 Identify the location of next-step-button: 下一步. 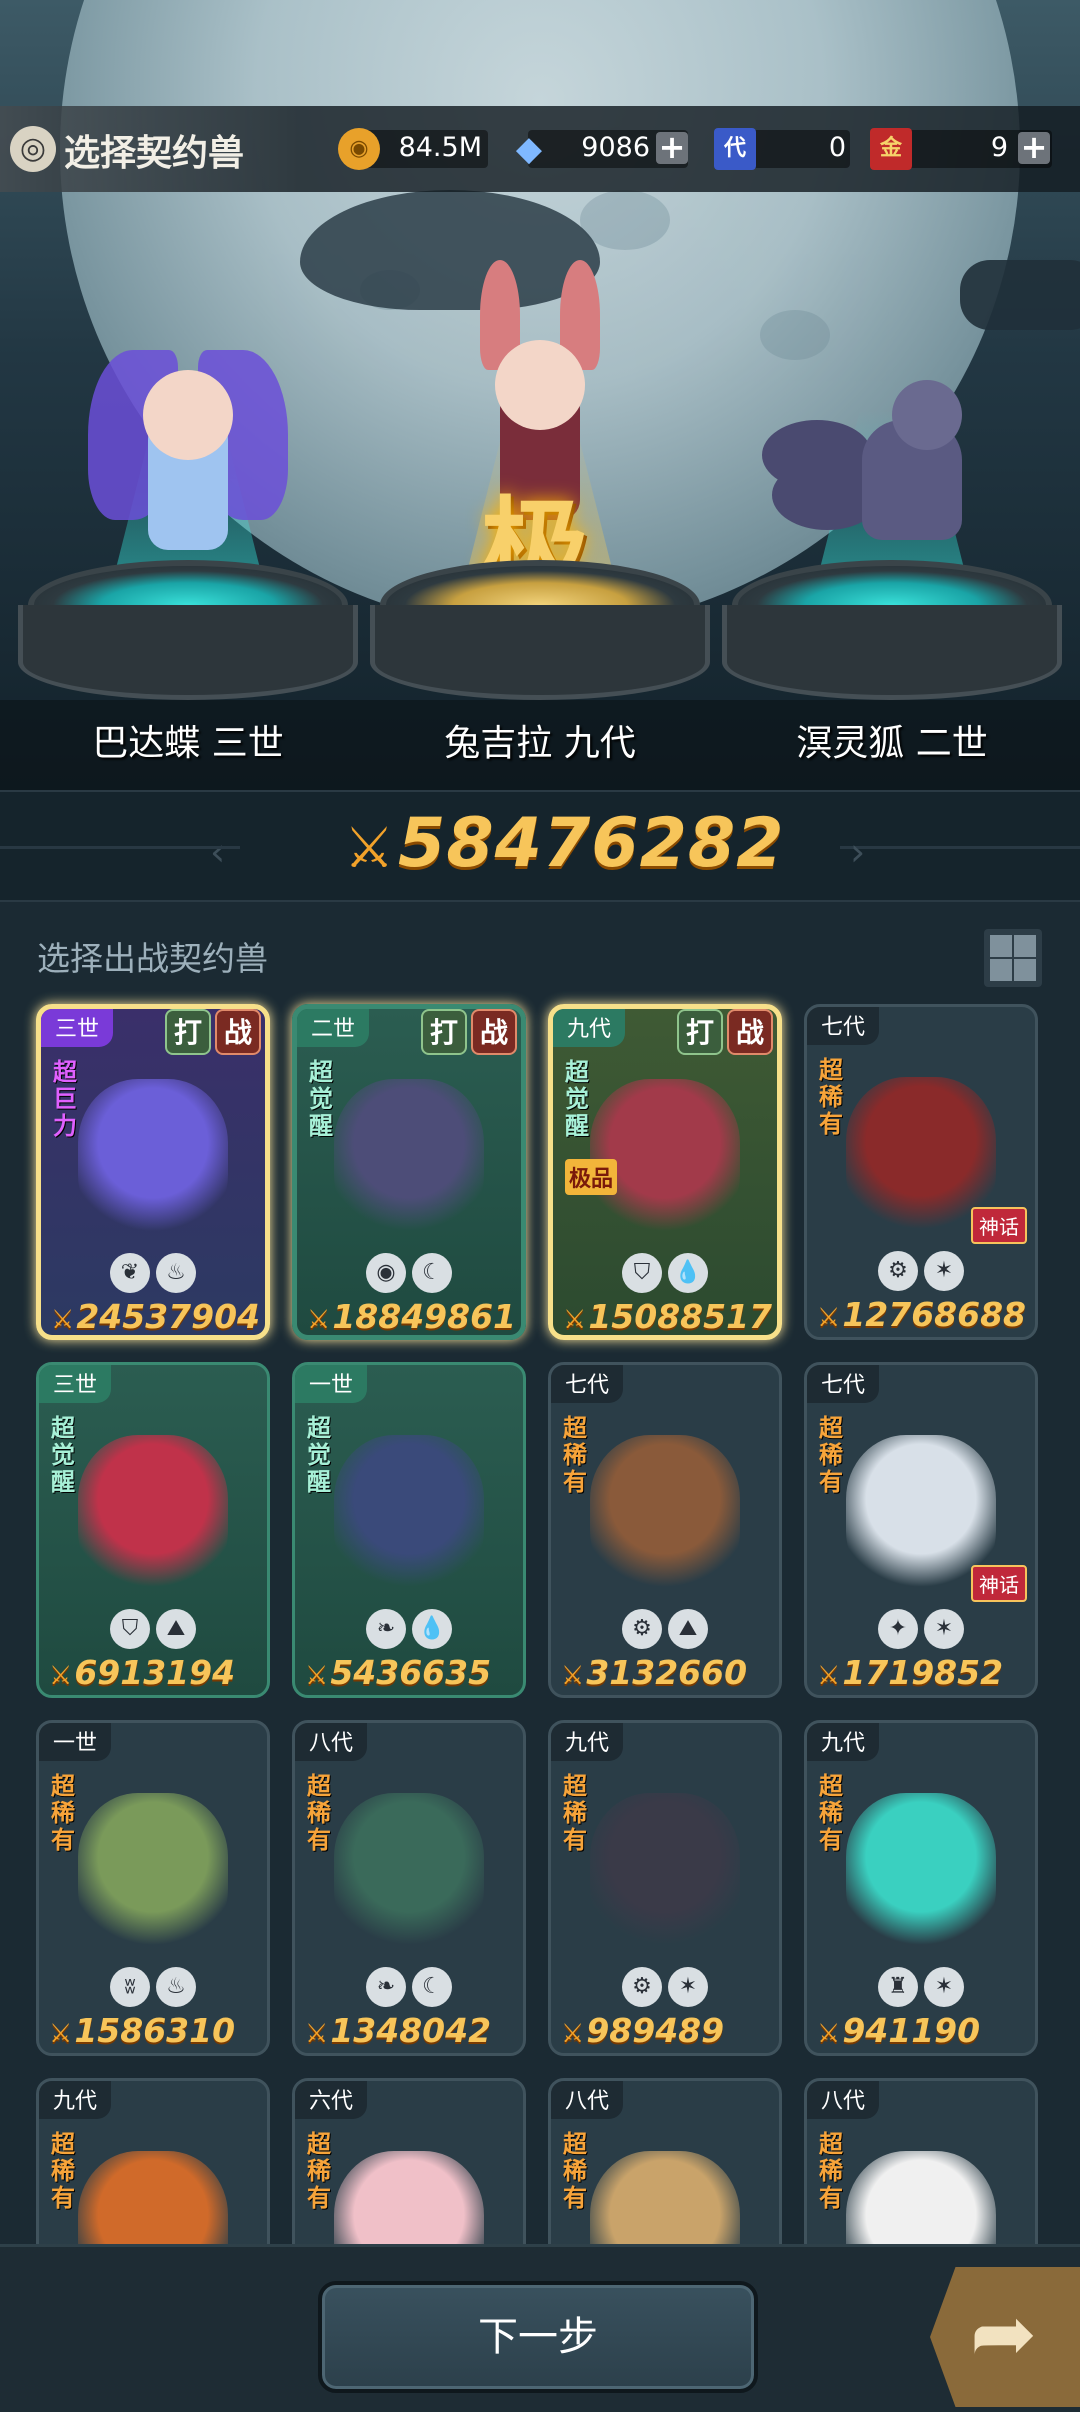
(538, 2337).